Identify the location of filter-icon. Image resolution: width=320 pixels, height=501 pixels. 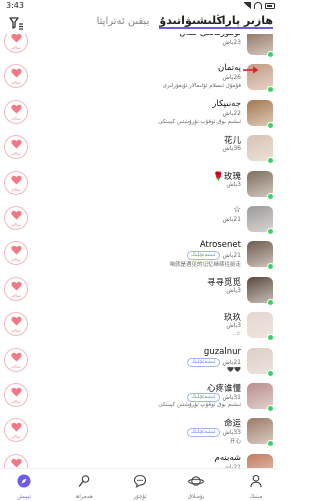
(16, 23).